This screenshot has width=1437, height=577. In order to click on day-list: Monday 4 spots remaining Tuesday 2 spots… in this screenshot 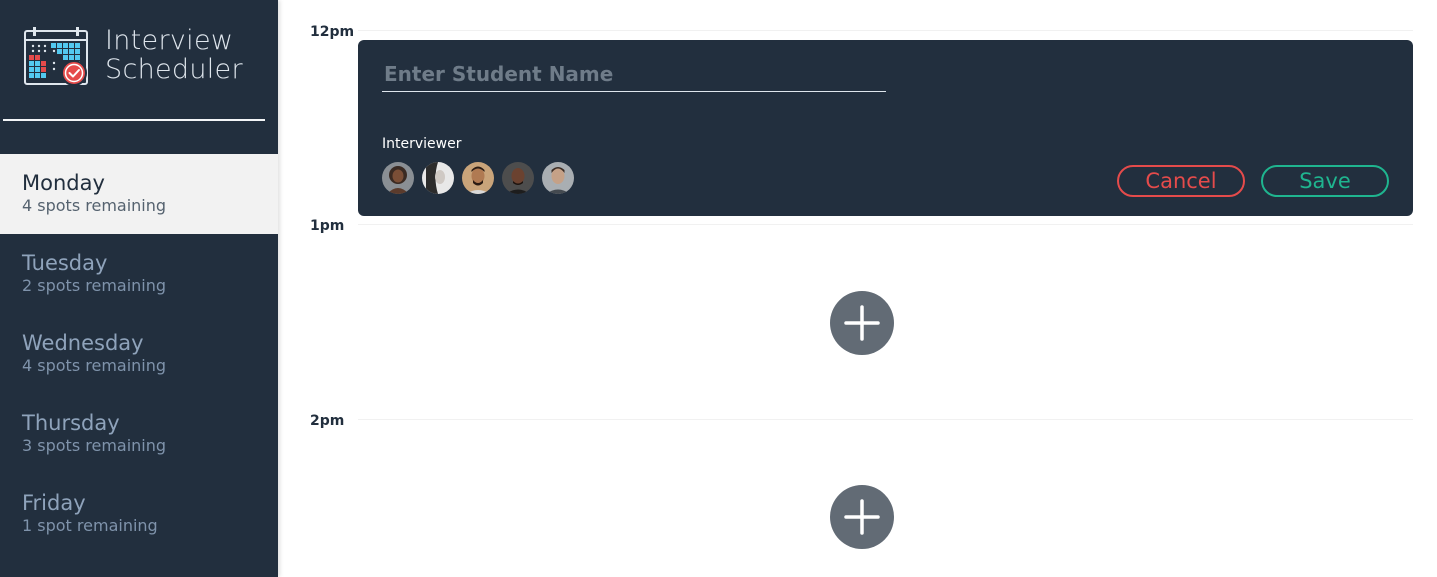, I will do `click(139, 354)`.